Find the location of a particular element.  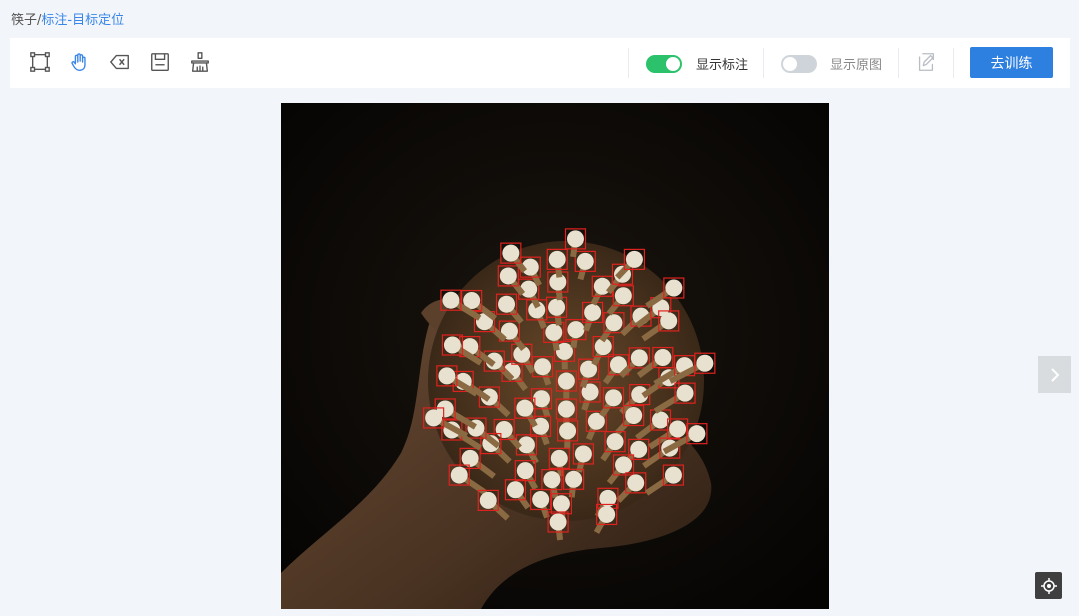

show-annotation-label: 显示标注 is located at coordinates (722, 65).